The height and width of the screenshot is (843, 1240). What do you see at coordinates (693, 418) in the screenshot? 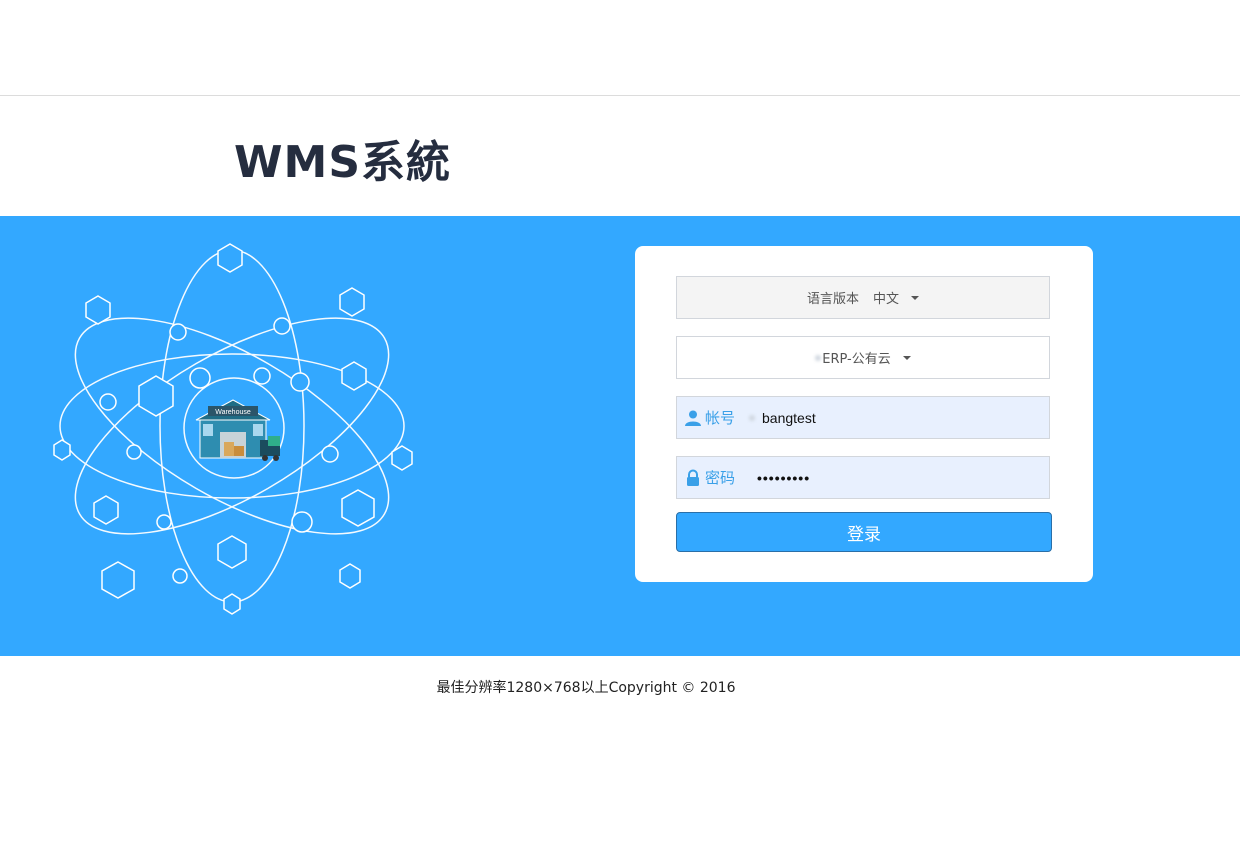
I see `user-icon` at bounding box center [693, 418].